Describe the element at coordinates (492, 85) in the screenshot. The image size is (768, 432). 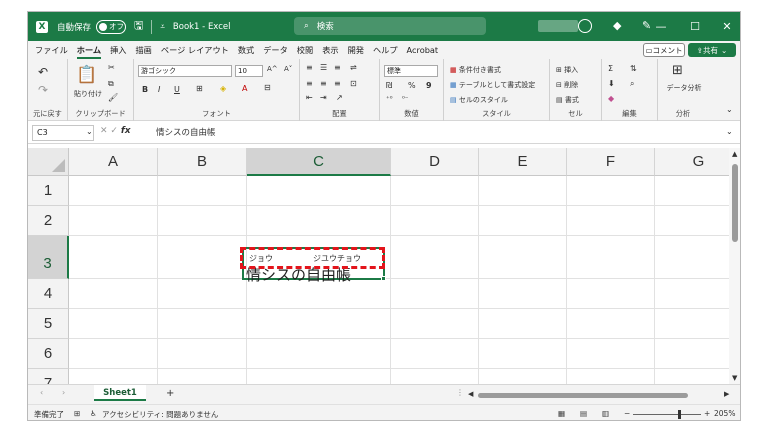
I see `format-as-table-button: ▦ テーブルとして書式設定` at that location.